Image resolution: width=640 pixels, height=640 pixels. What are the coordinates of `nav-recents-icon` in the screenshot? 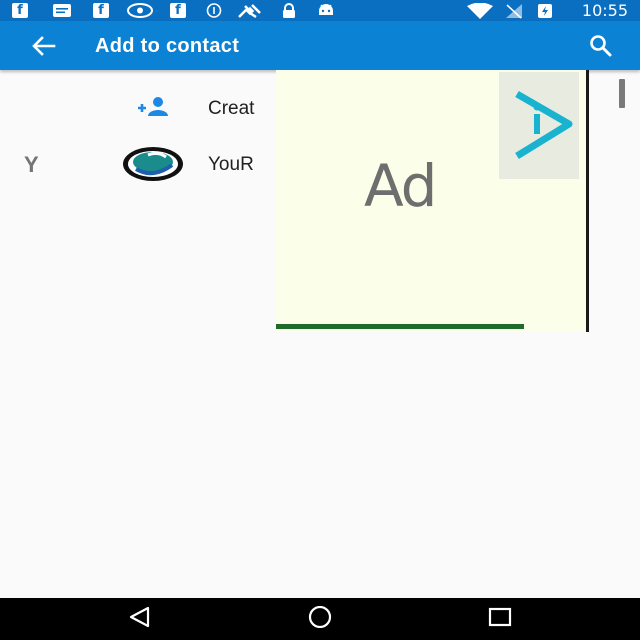 It's located at (500, 619).